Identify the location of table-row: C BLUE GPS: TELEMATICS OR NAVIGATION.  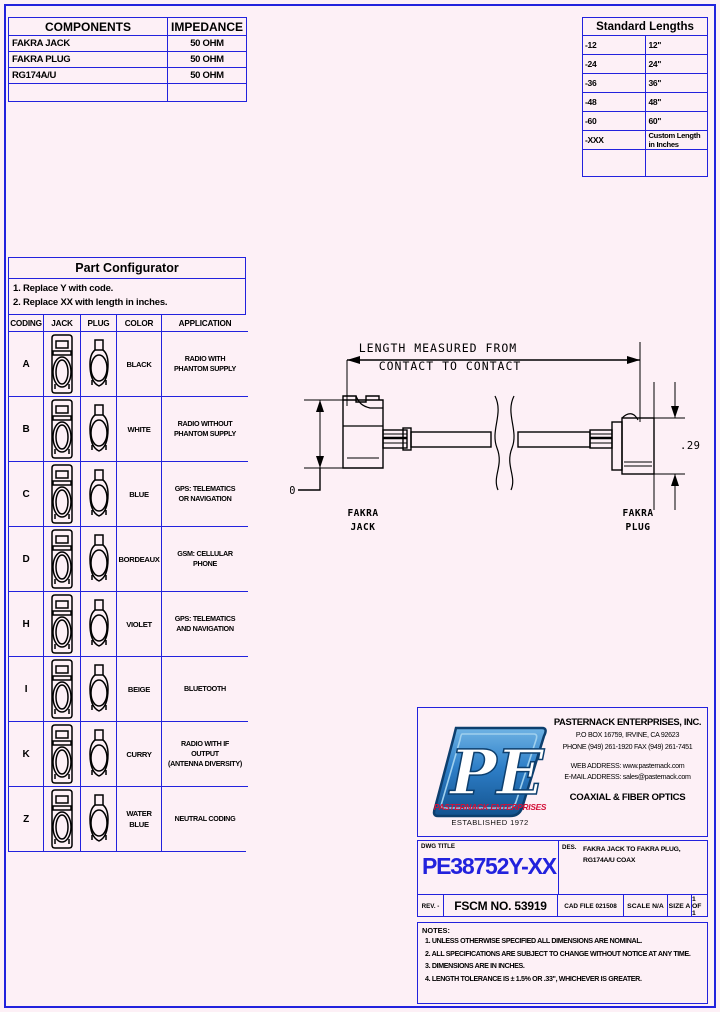
(128, 494).